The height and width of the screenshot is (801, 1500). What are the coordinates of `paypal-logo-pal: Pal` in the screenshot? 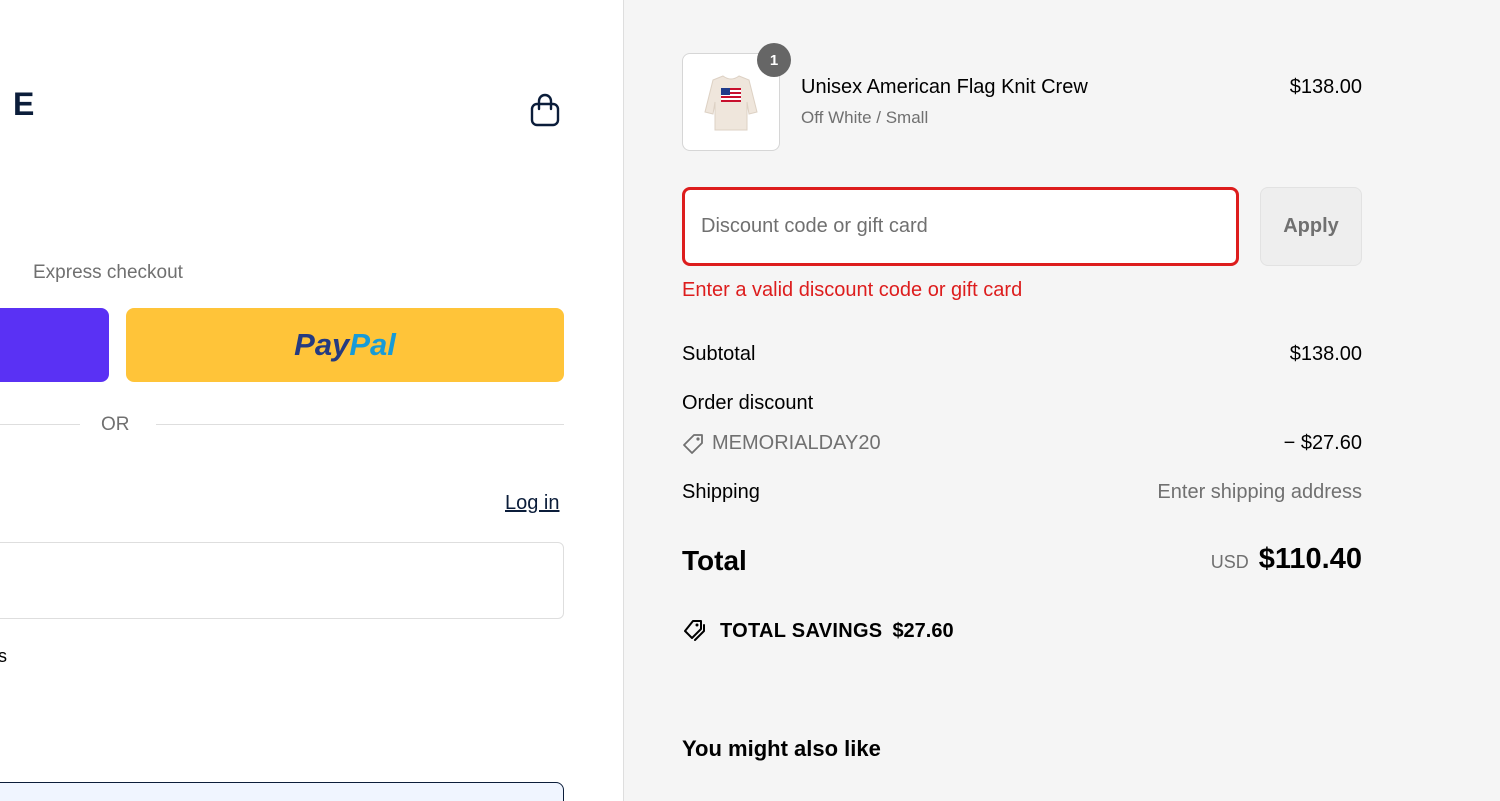 It's located at (372, 344).